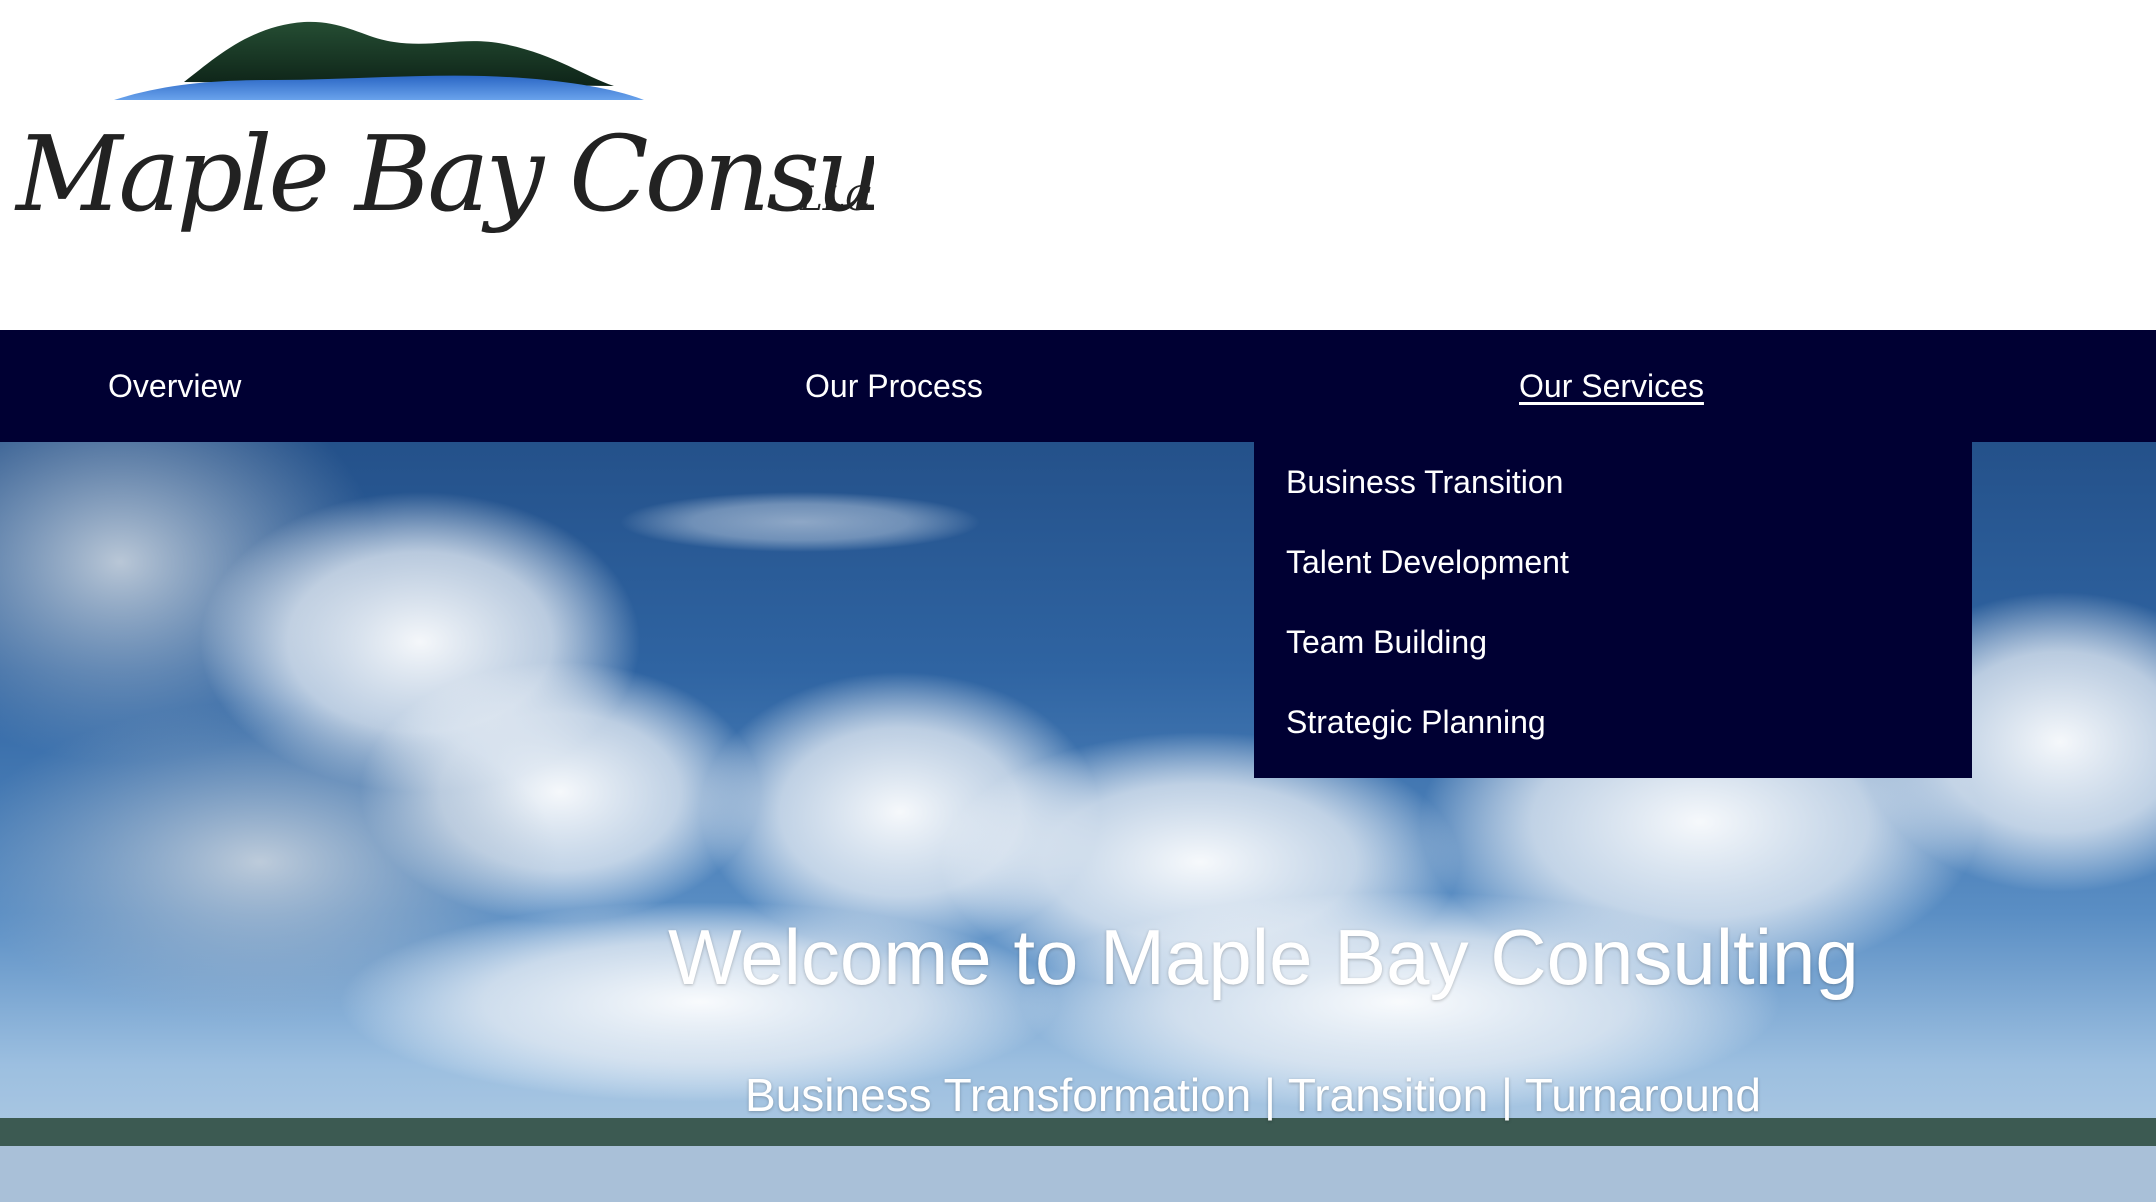 The width and height of the screenshot is (2156, 1202). I want to click on site-logo: Maple Bay Consulting LLC, so click(444, 134).